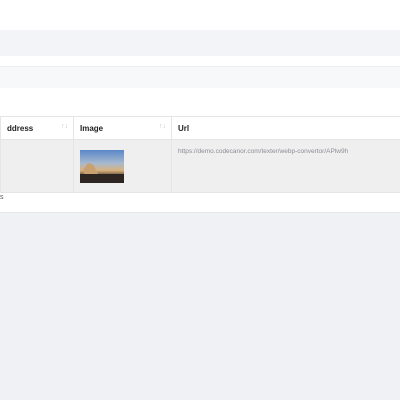  Describe the element at coordinates (37, 128) in the screenshot. I see `column-header-address: ddress ↑↓` at that location.